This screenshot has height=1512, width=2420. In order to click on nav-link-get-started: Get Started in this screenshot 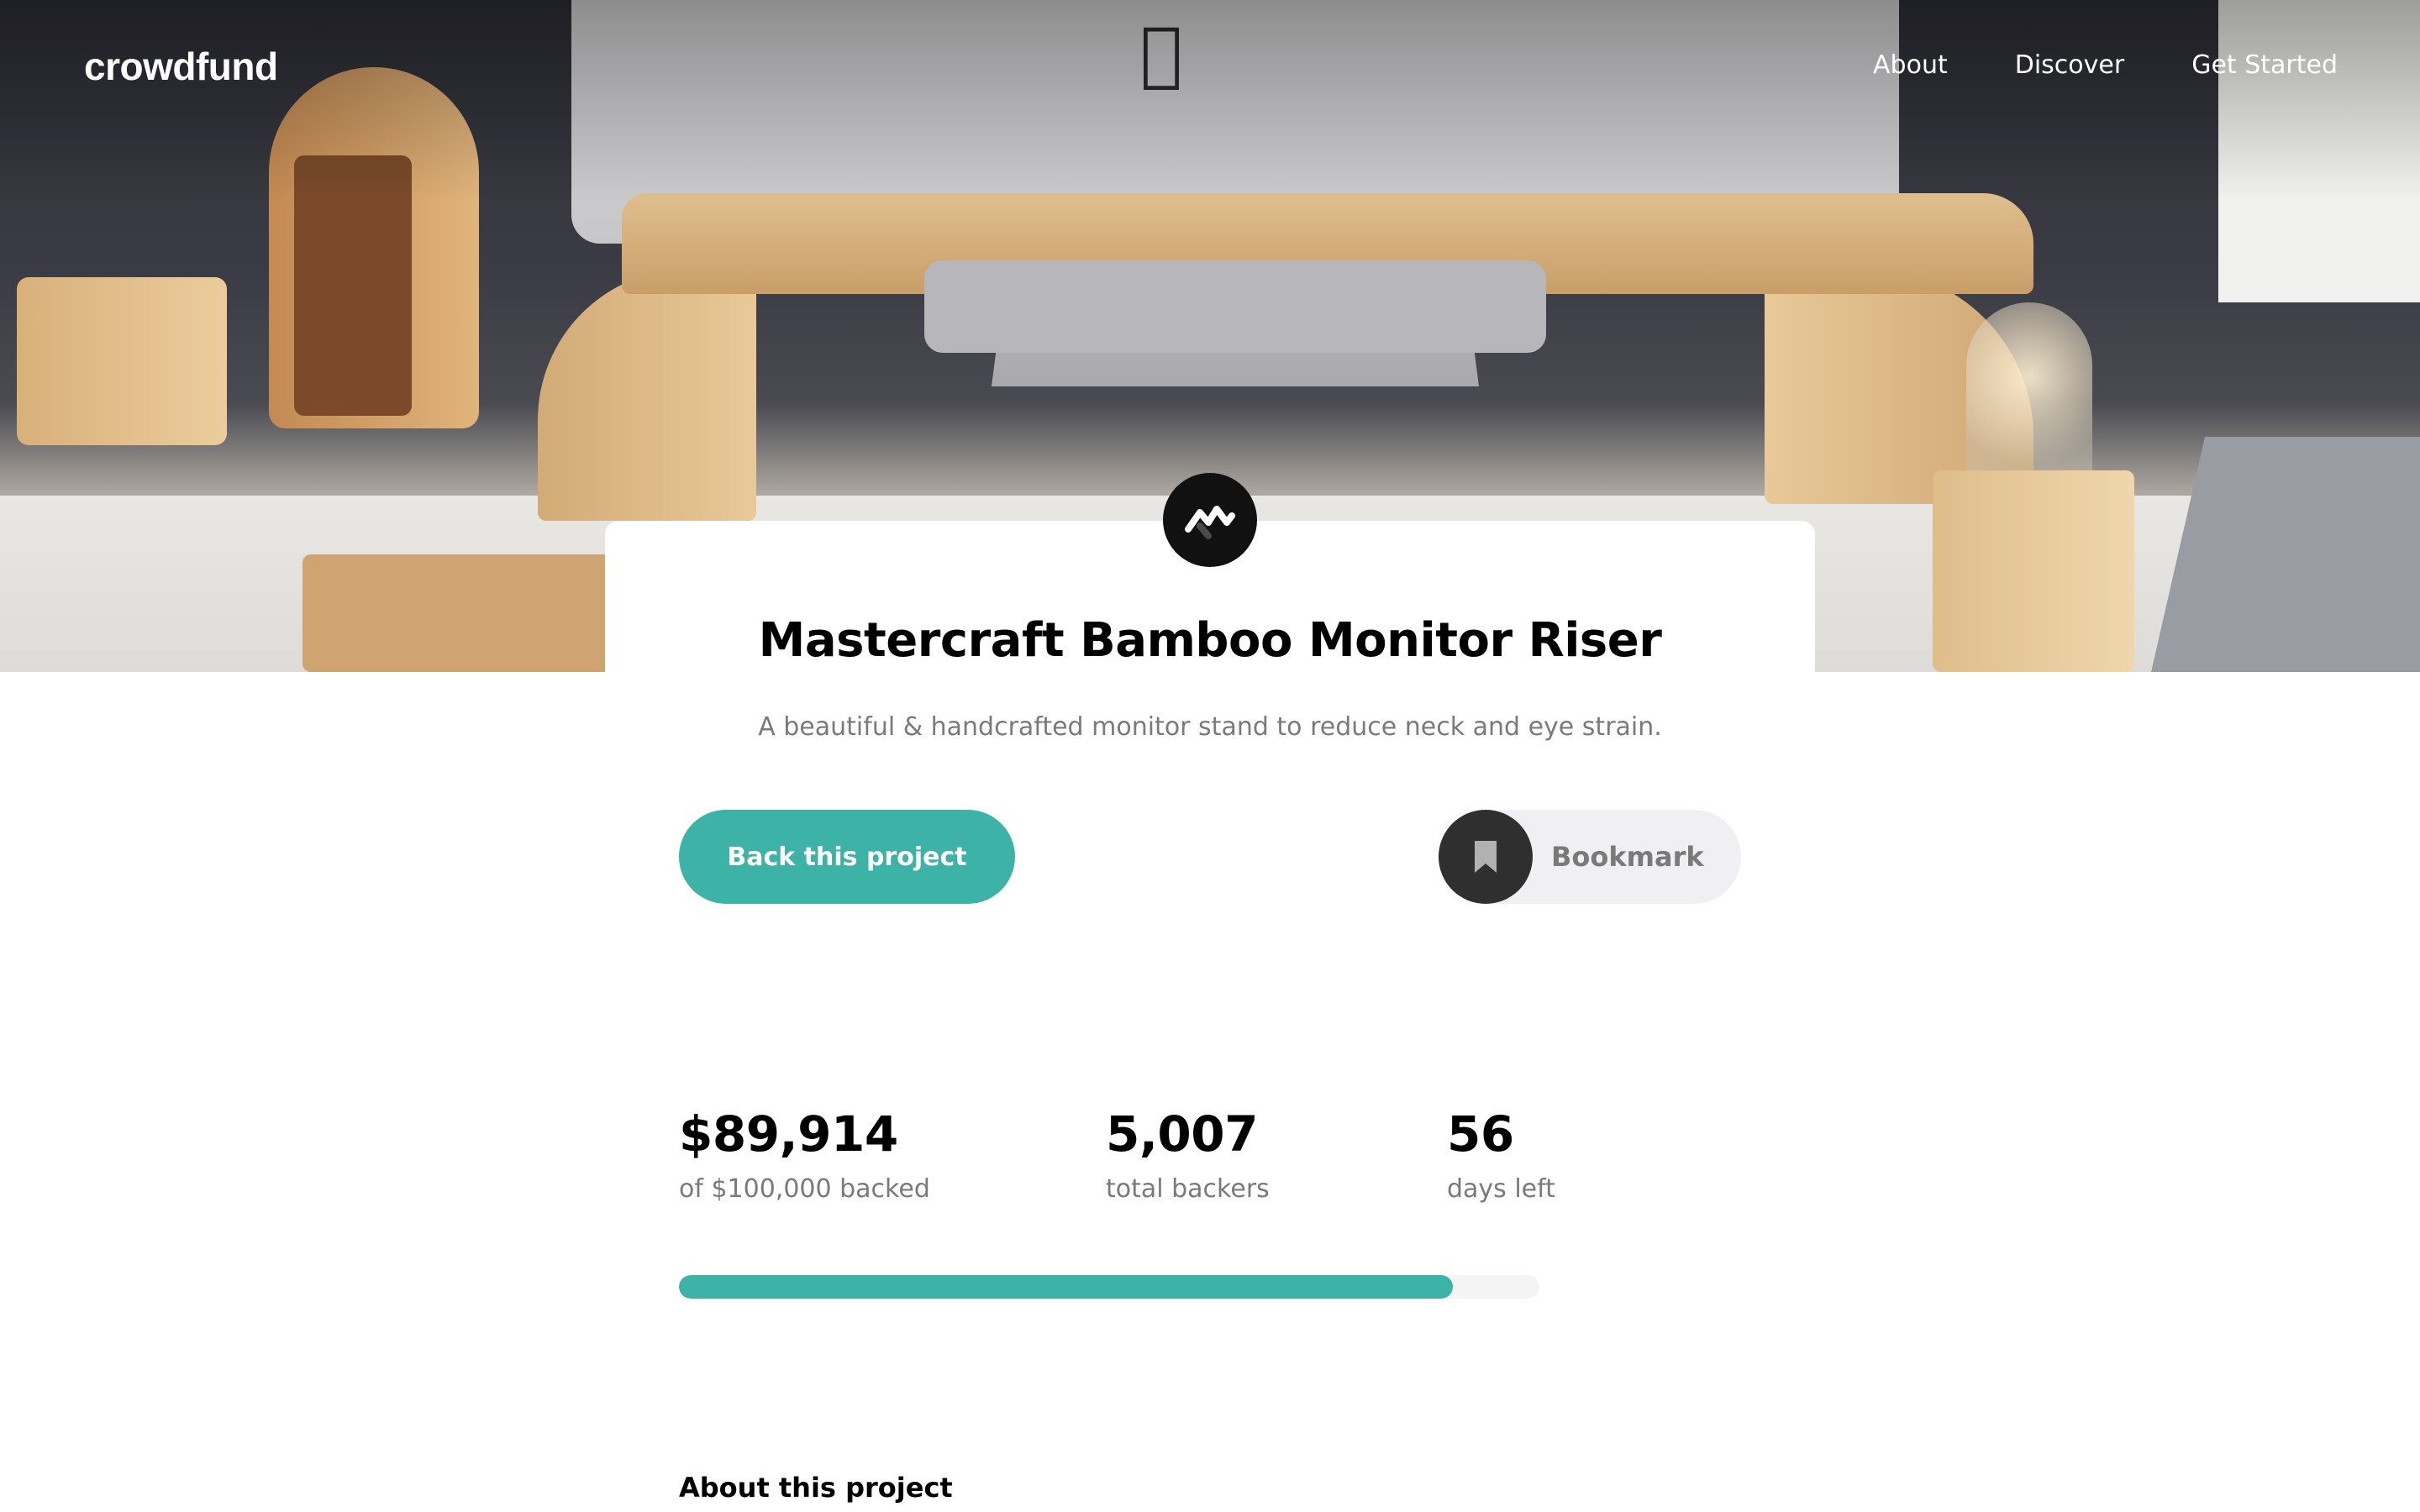, I will do `click(2265, 65)`.